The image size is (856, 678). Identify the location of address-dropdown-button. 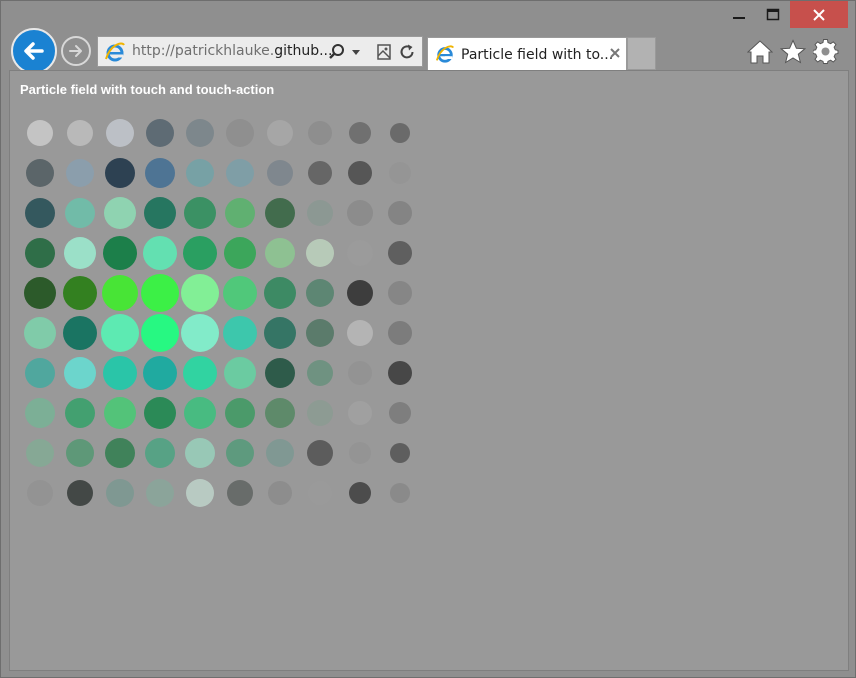
(356, 52).